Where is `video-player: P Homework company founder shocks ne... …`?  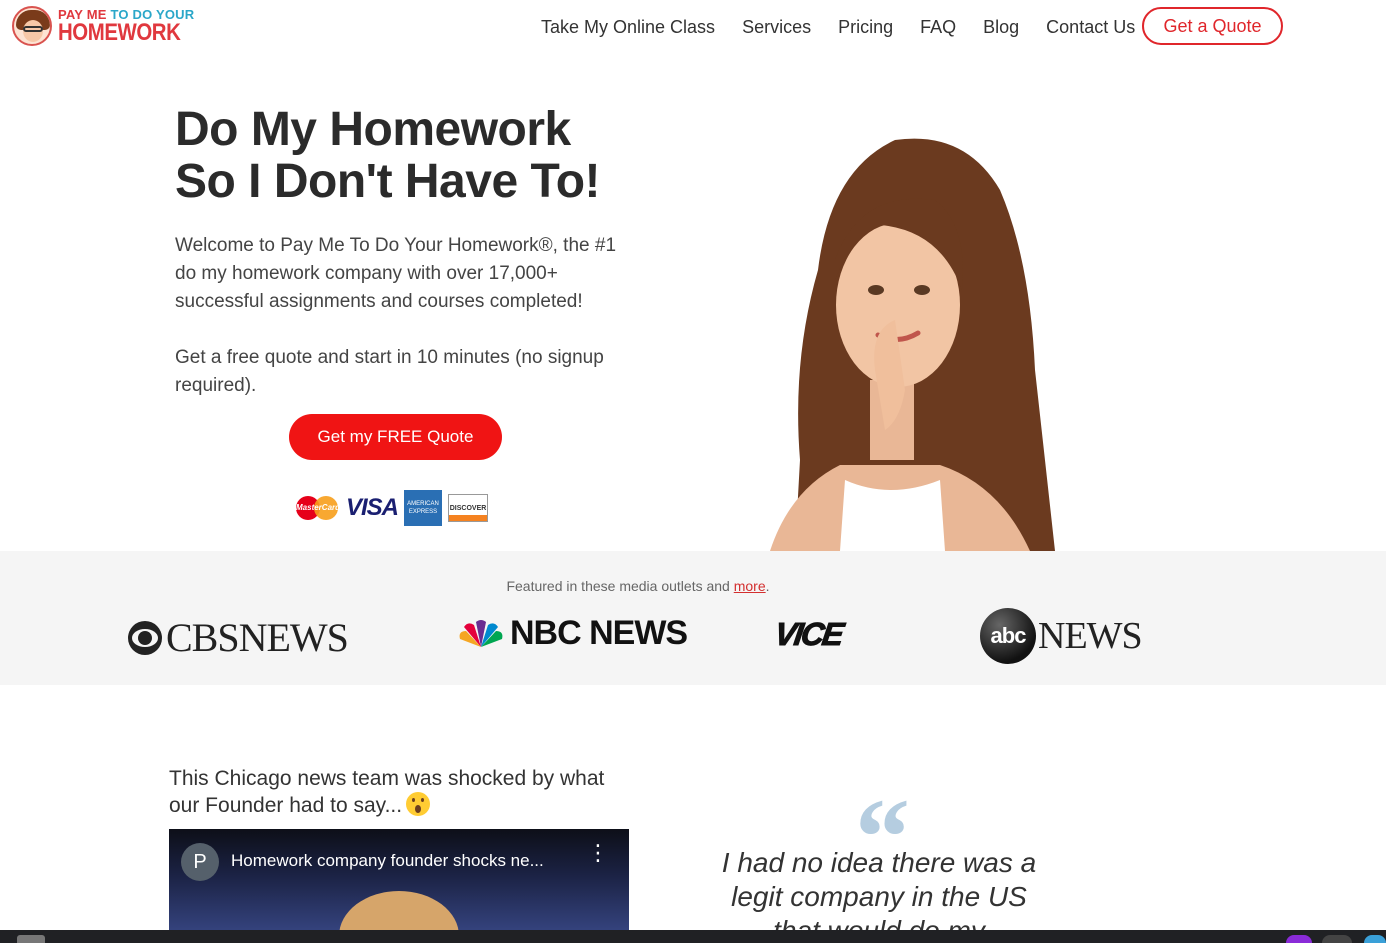
video-player: P Homework company founder shocks ne... … is located at coordinates (399, 886).